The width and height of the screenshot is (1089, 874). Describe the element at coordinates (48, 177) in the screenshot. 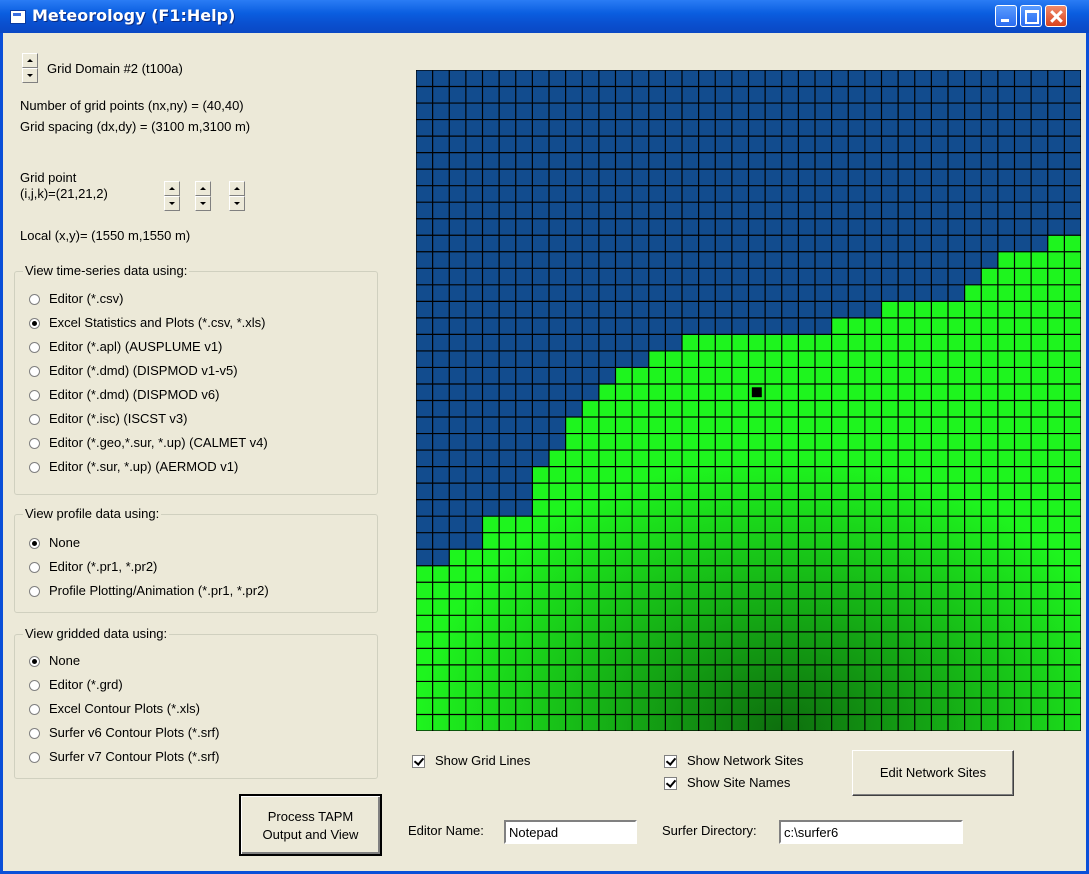

I see `grid-point-label: Grid point` at that location.